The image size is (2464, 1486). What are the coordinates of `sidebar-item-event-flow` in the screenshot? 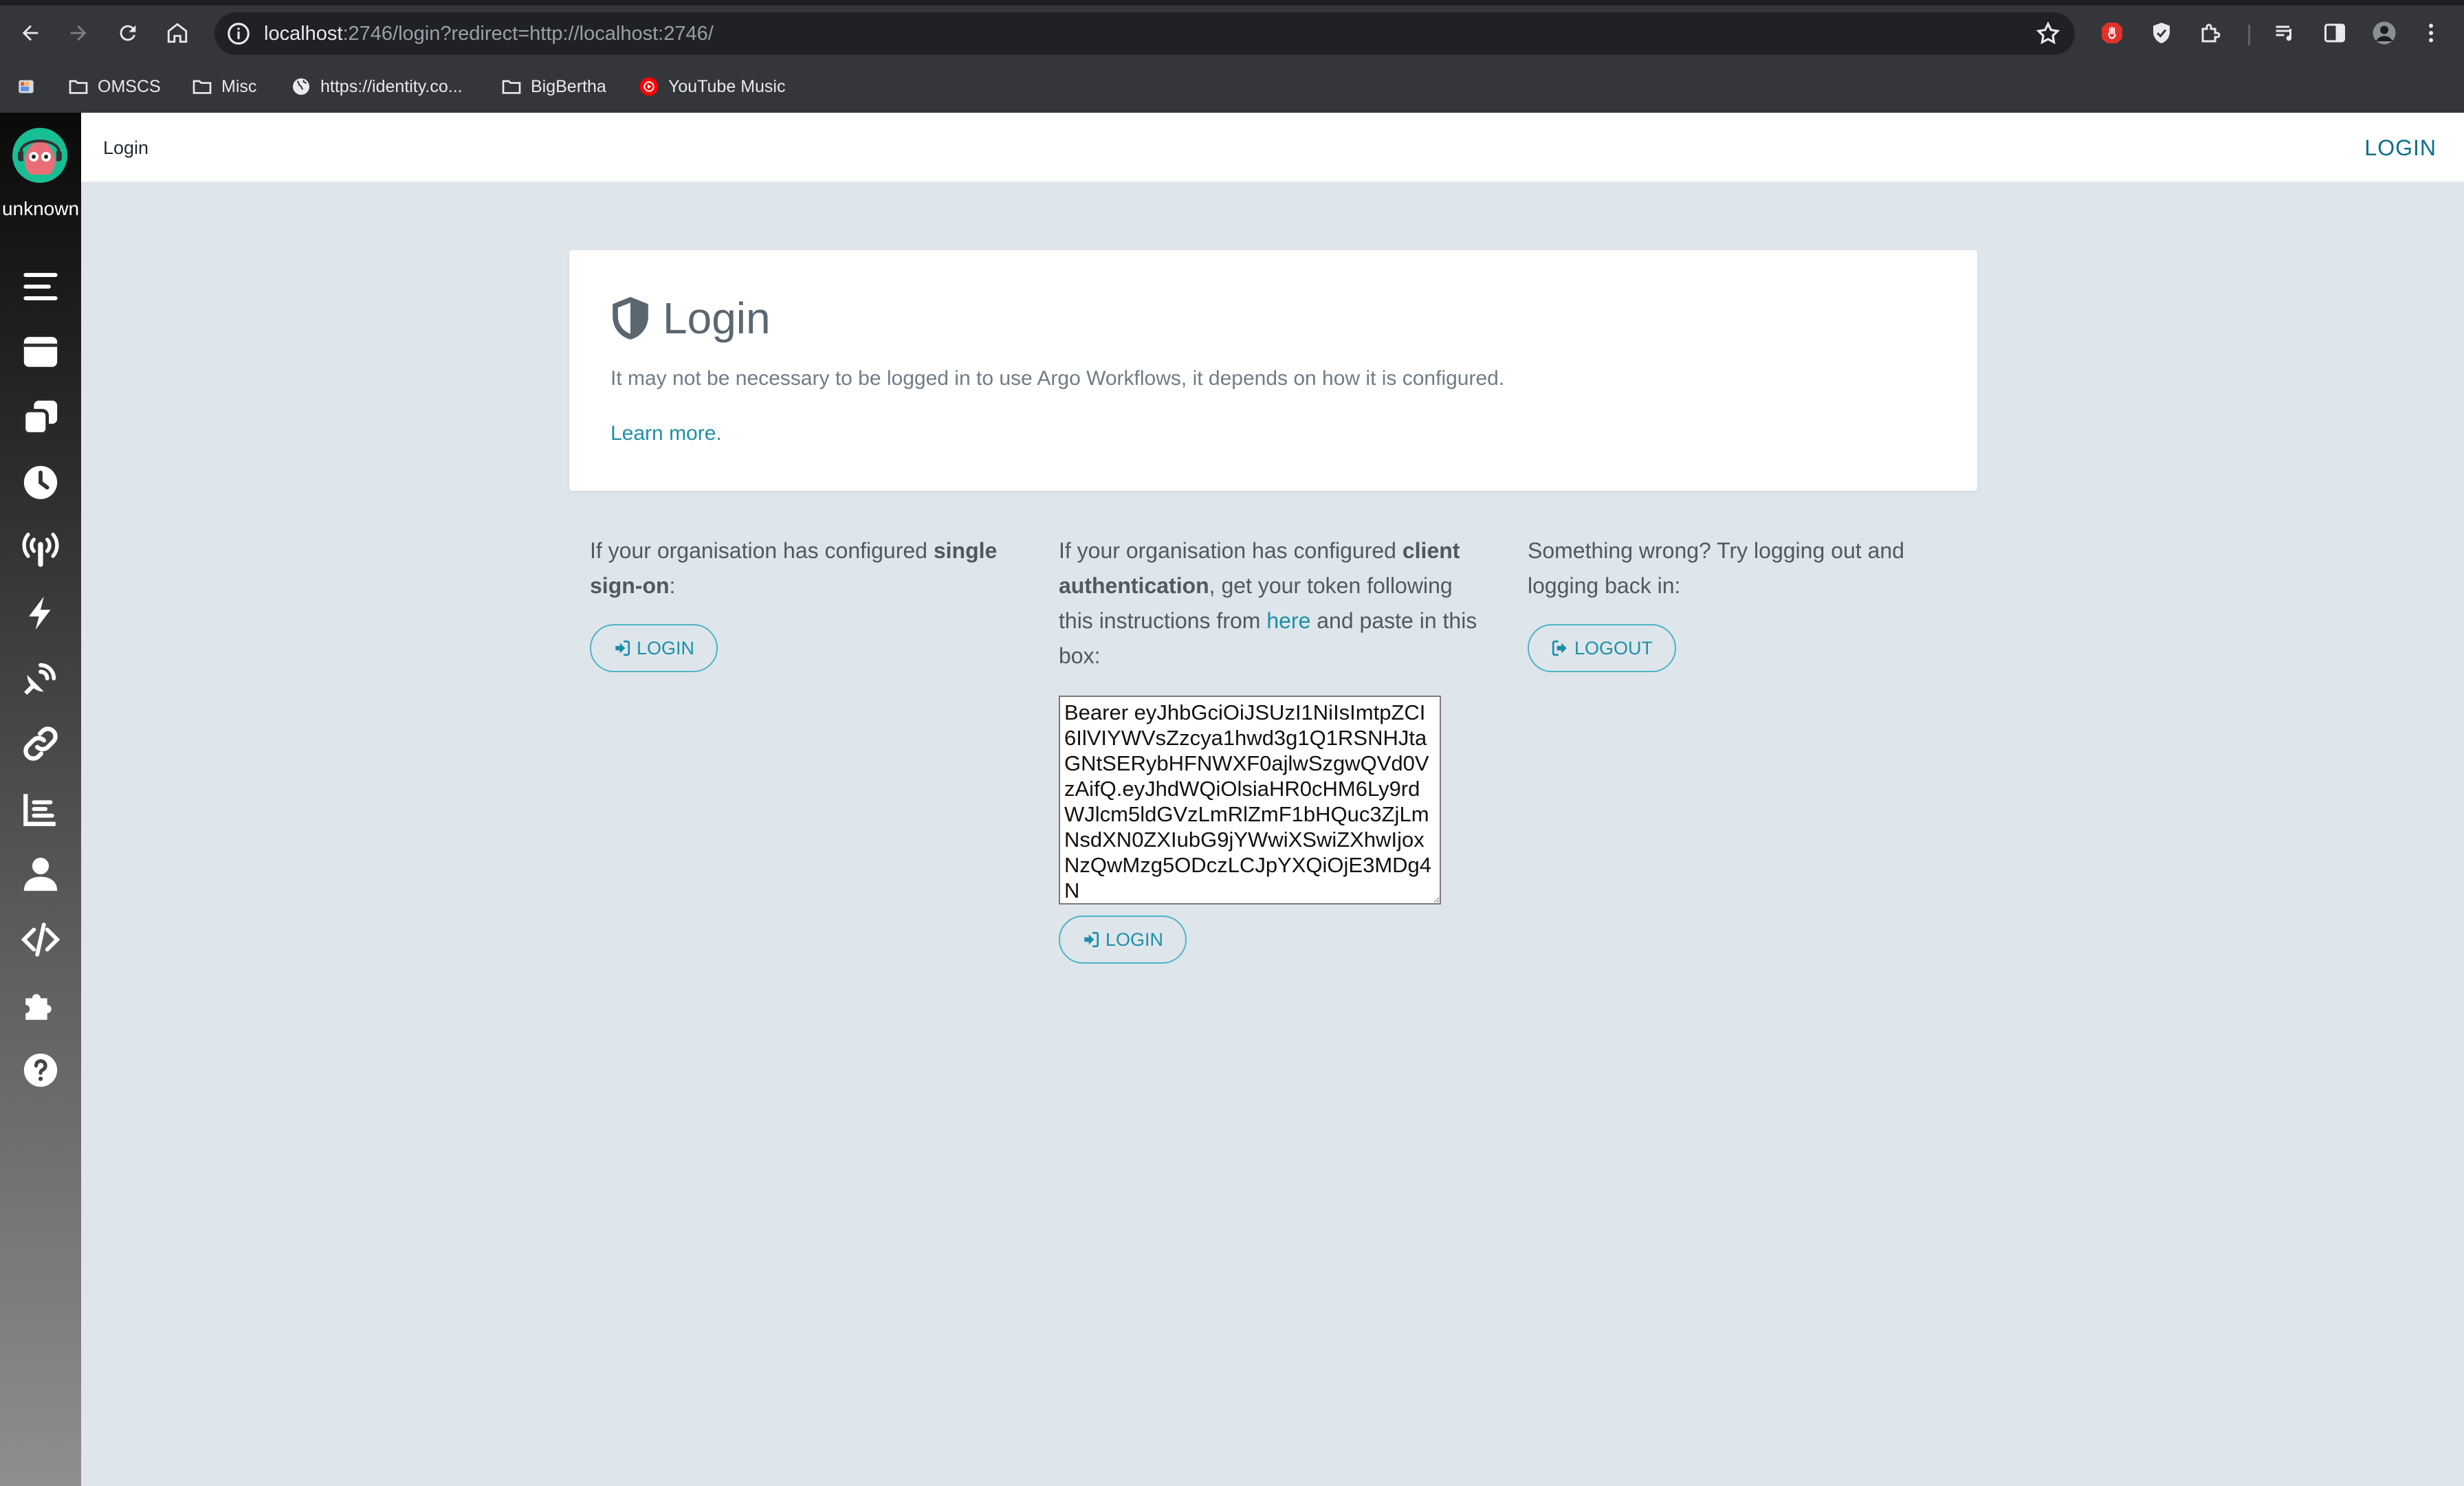 It's located at (40, 679).